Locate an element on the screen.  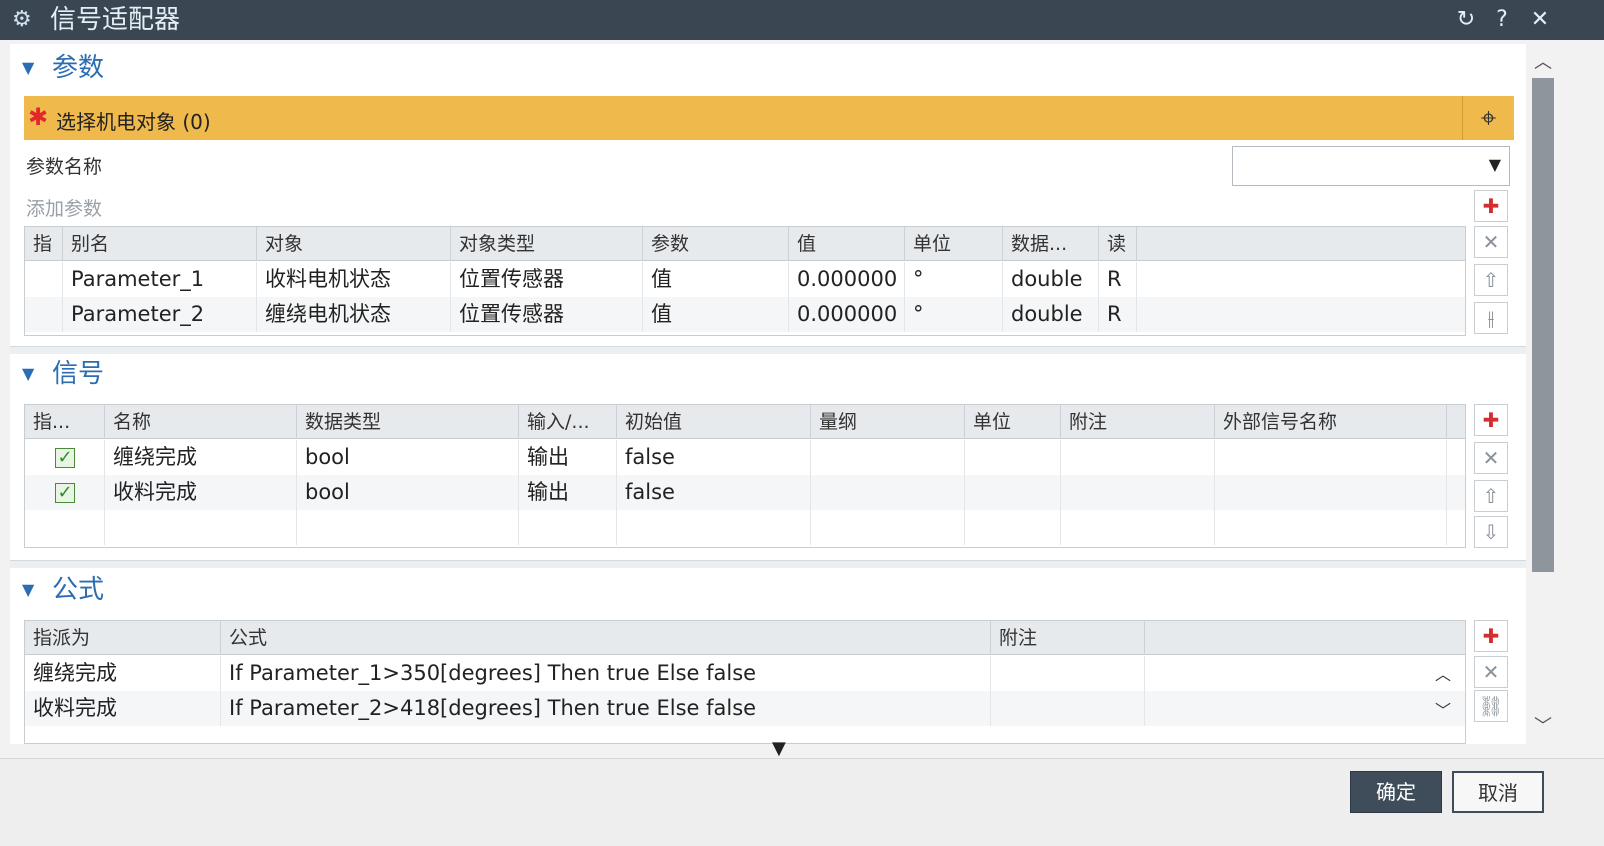
ok-button: 确定 is located at coordinates (1396, 792).